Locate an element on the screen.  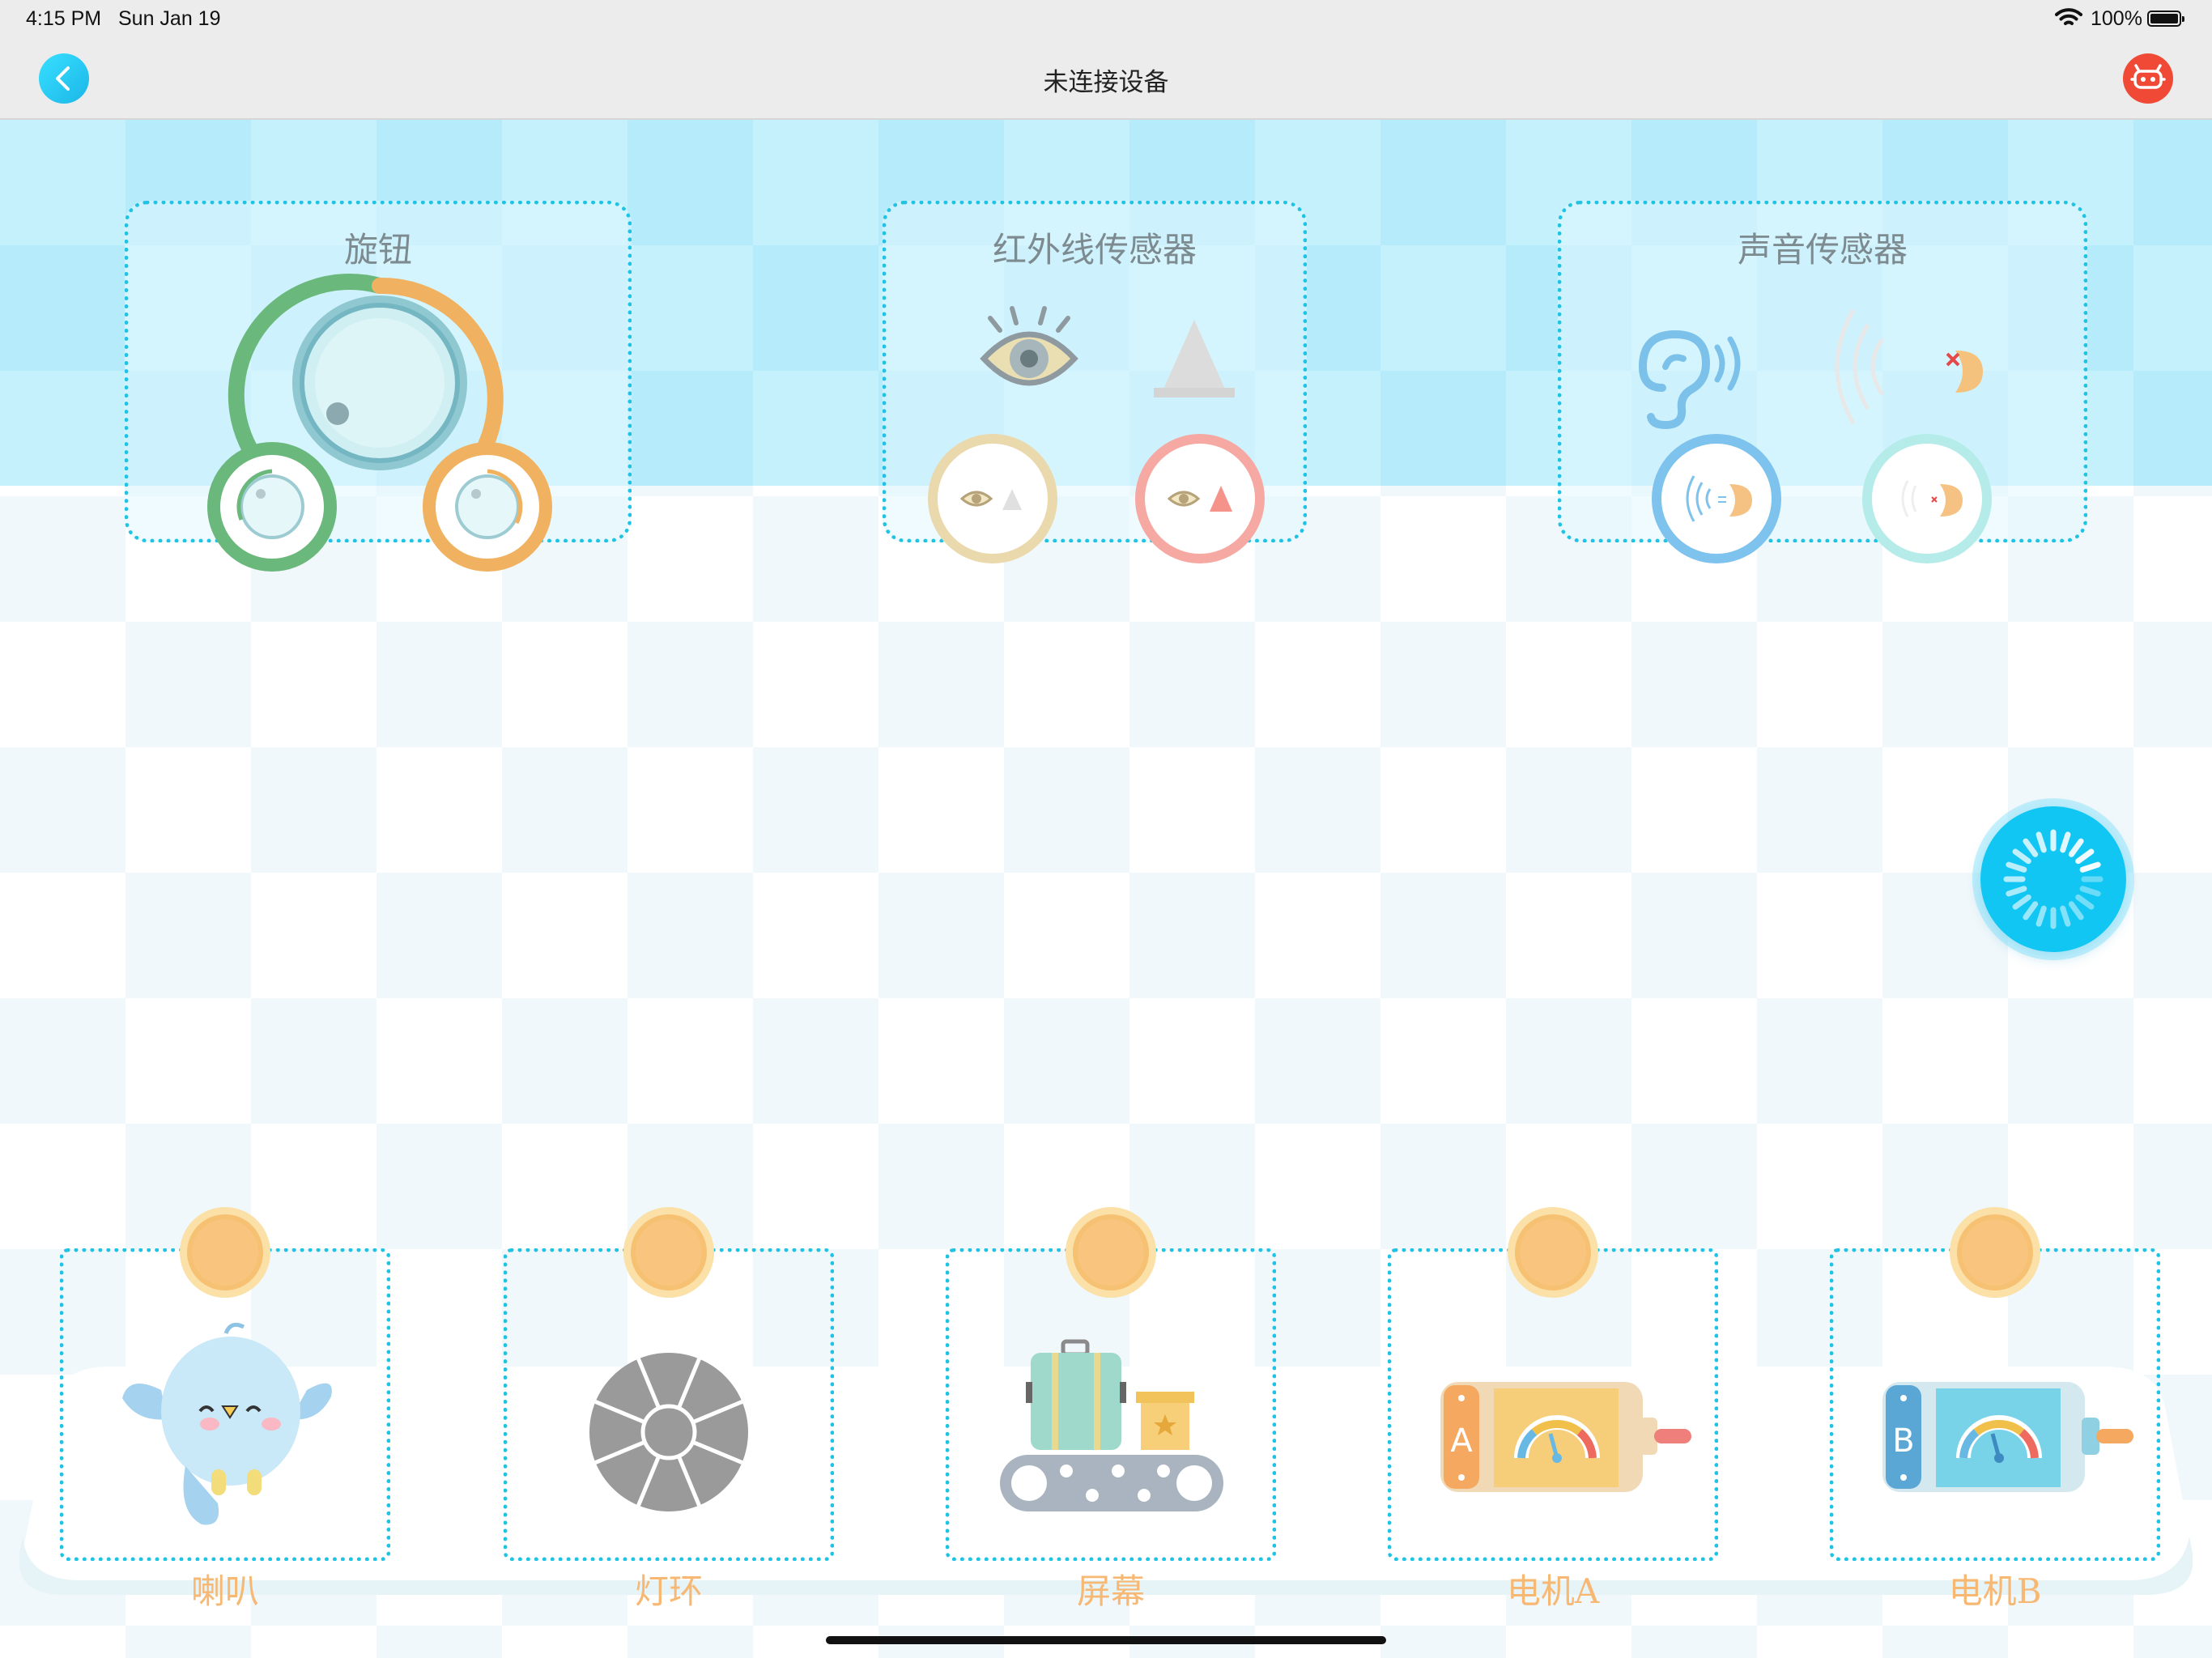
sound-detected-icon is located at coordinates (1719, 498).